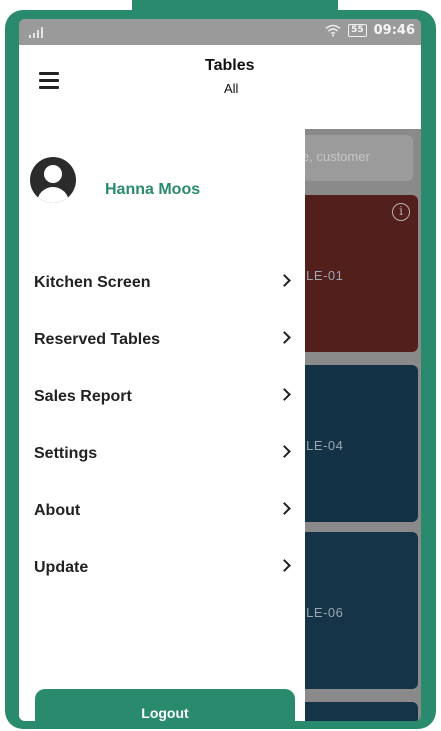 This screenshot has height=731, width=441. Describe the element at coordinates (36, 32) in the screenshot. I see `signal-icon` at that location.